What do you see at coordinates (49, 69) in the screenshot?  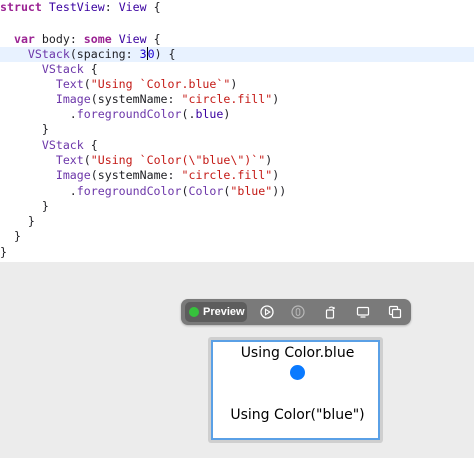 I see `code-line-5: VStack {` at bounding box center [49, 69].